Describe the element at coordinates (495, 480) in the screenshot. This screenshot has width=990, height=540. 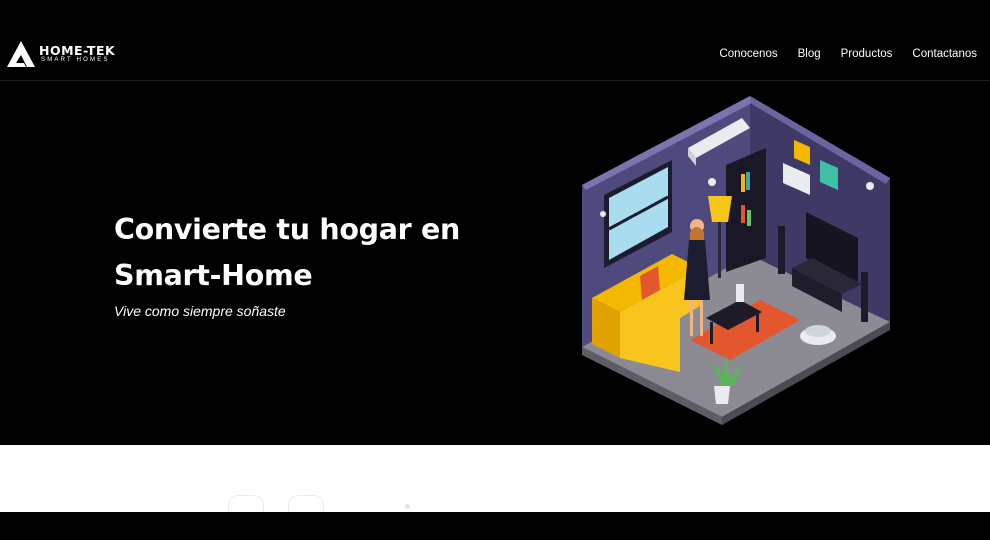
I see `next-section` at that location.